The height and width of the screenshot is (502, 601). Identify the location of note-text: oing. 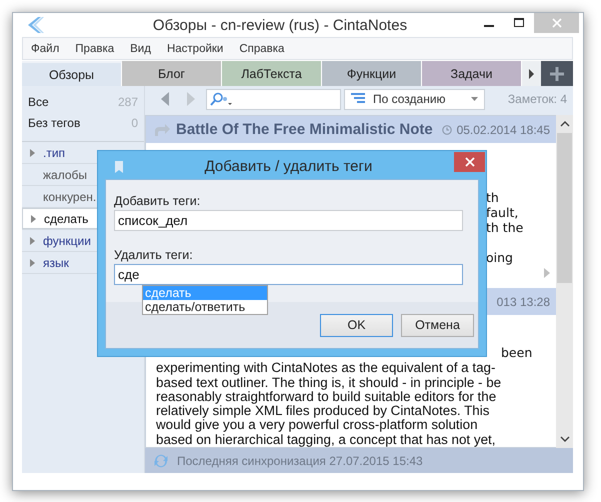
(500, 258).